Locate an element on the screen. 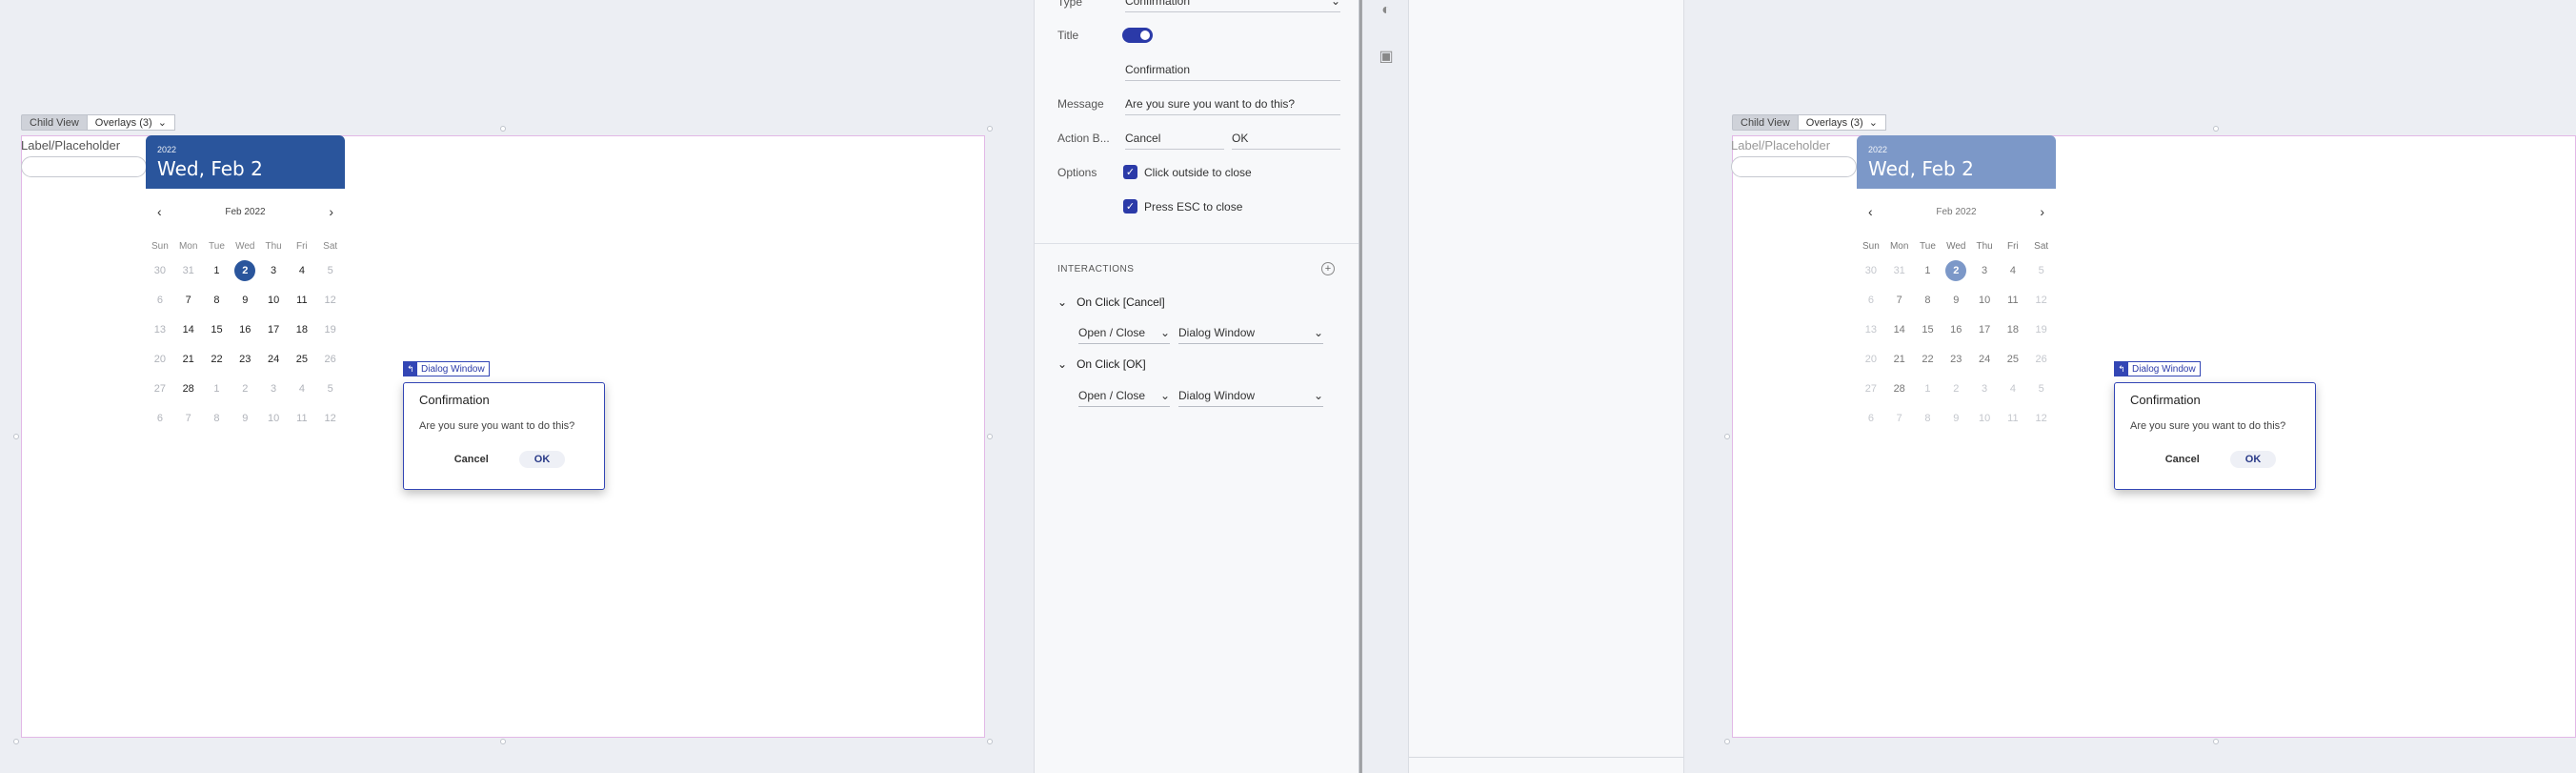  chevron-left-icon: ‹ is located at coordinates (1870, 212).